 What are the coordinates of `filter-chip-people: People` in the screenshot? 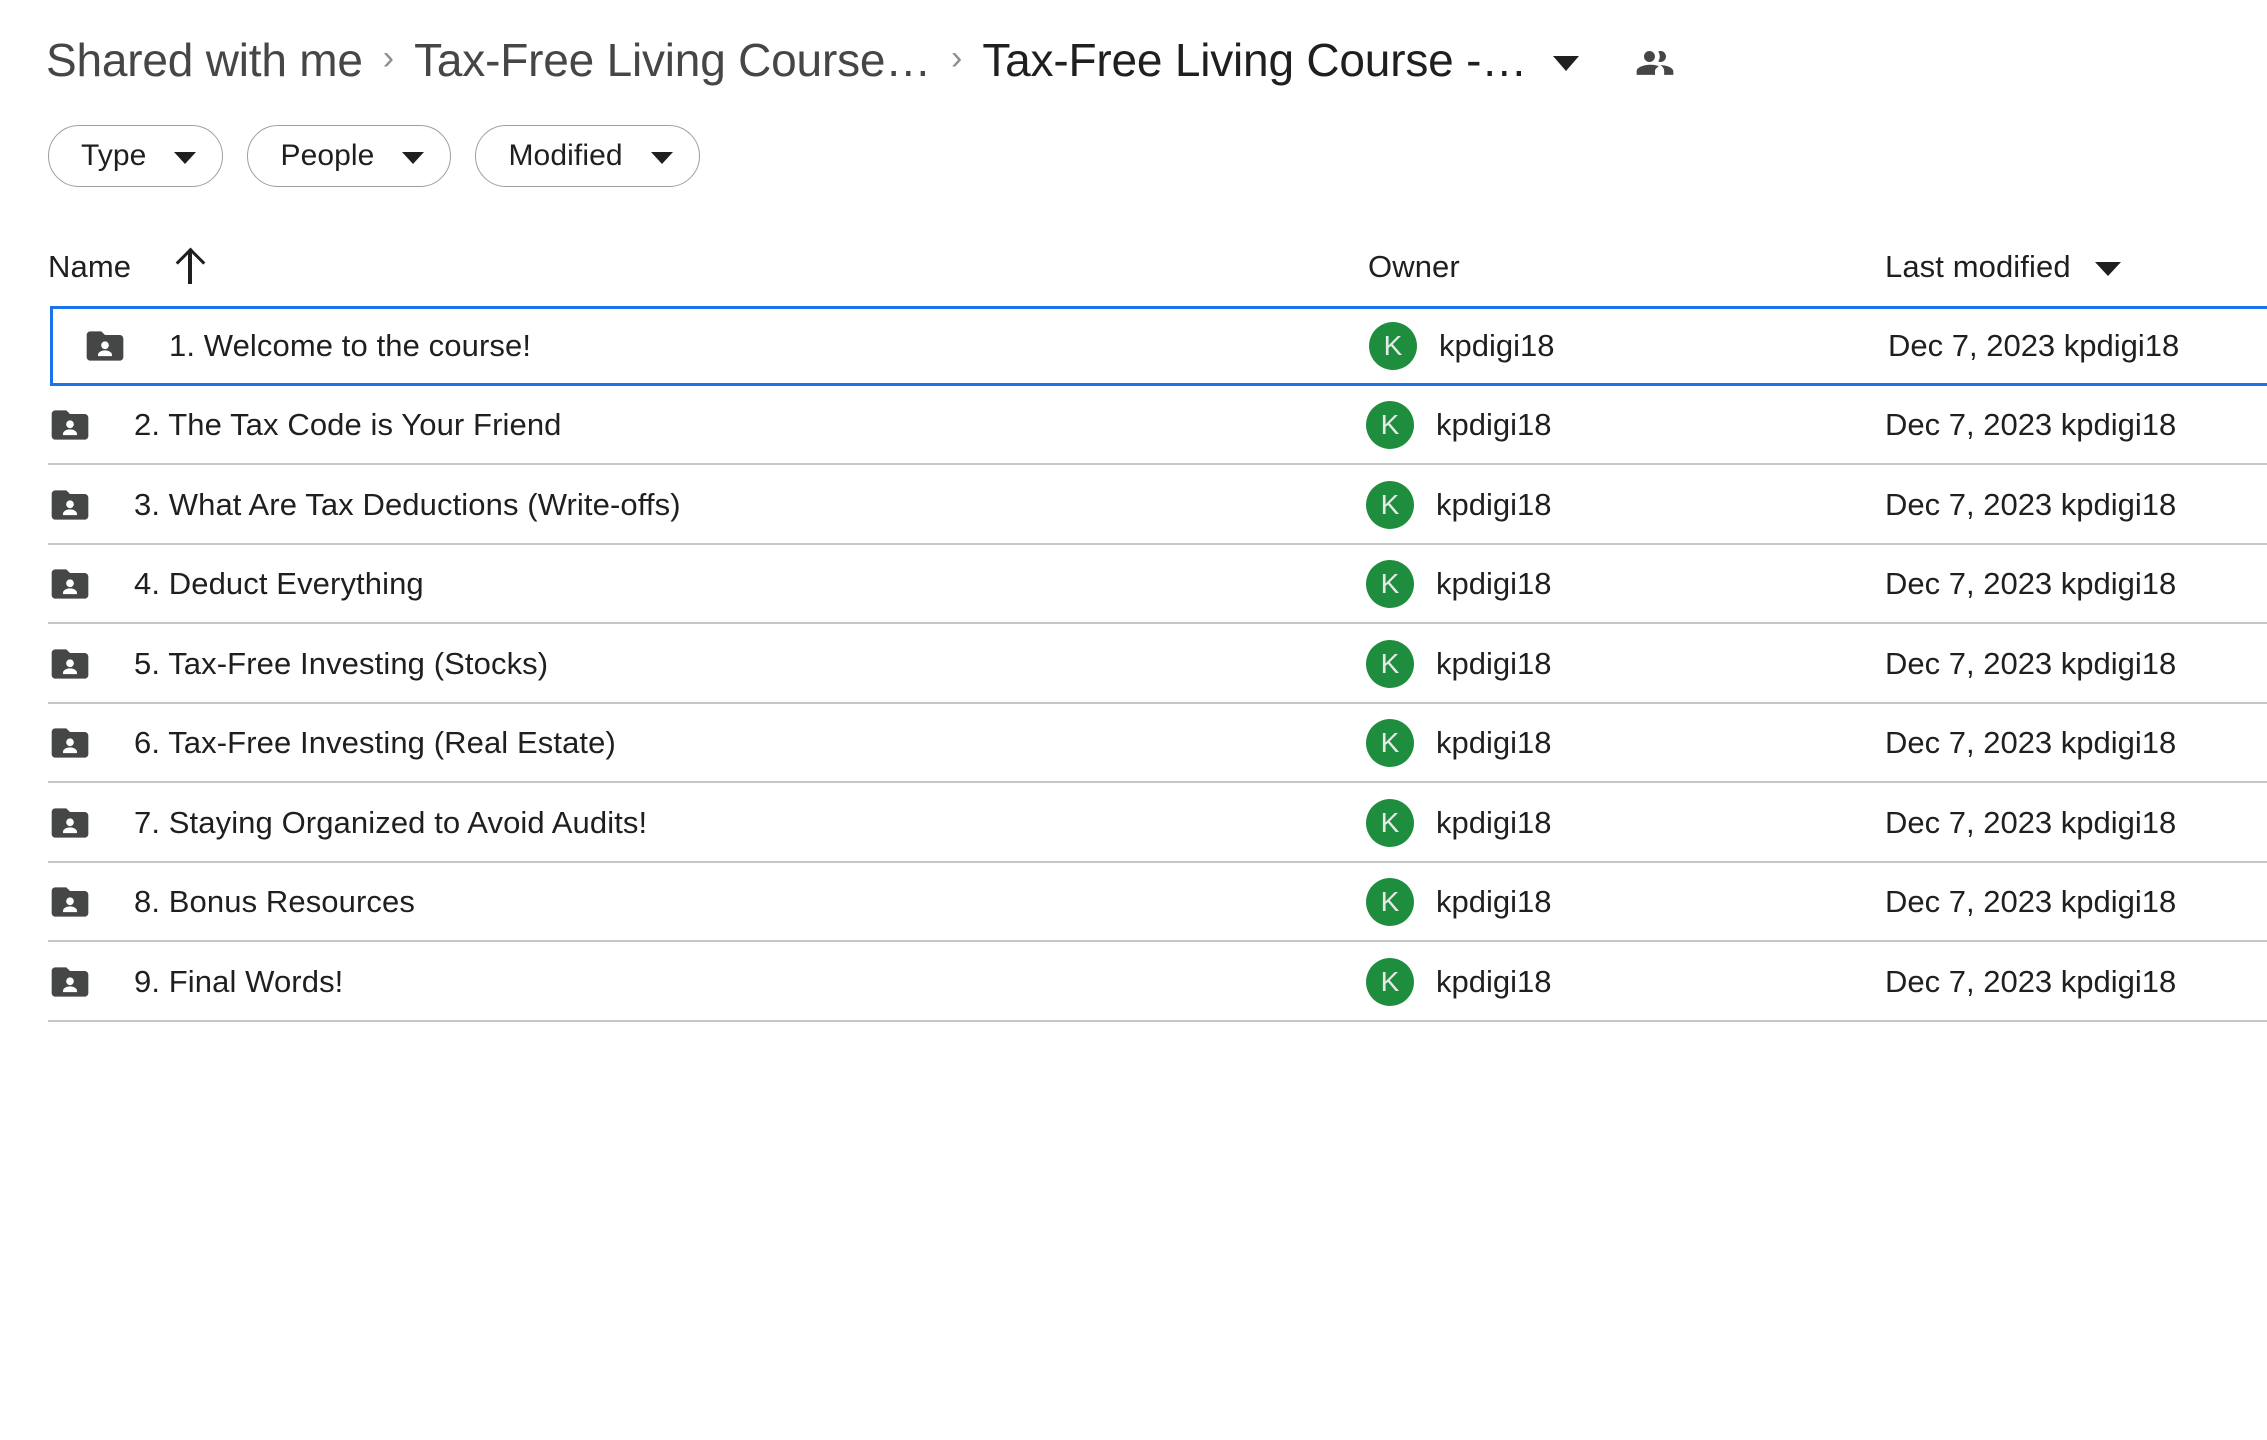 It's located at (349, 156).